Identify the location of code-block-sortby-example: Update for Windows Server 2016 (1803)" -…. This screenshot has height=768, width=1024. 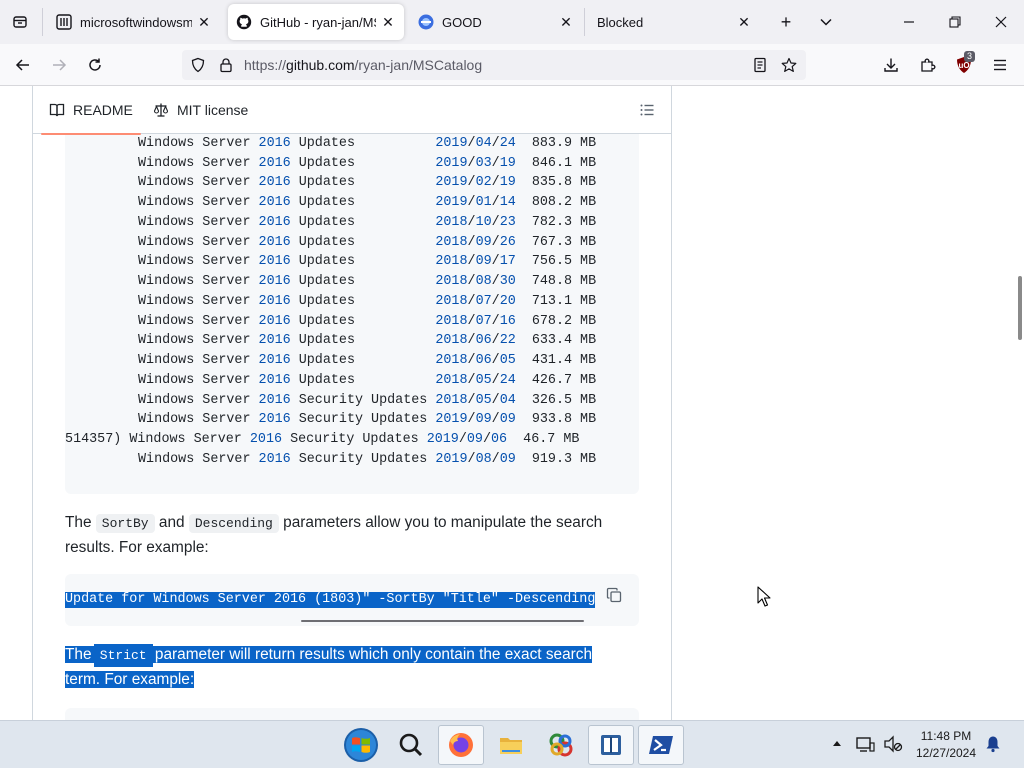
(352, 600).